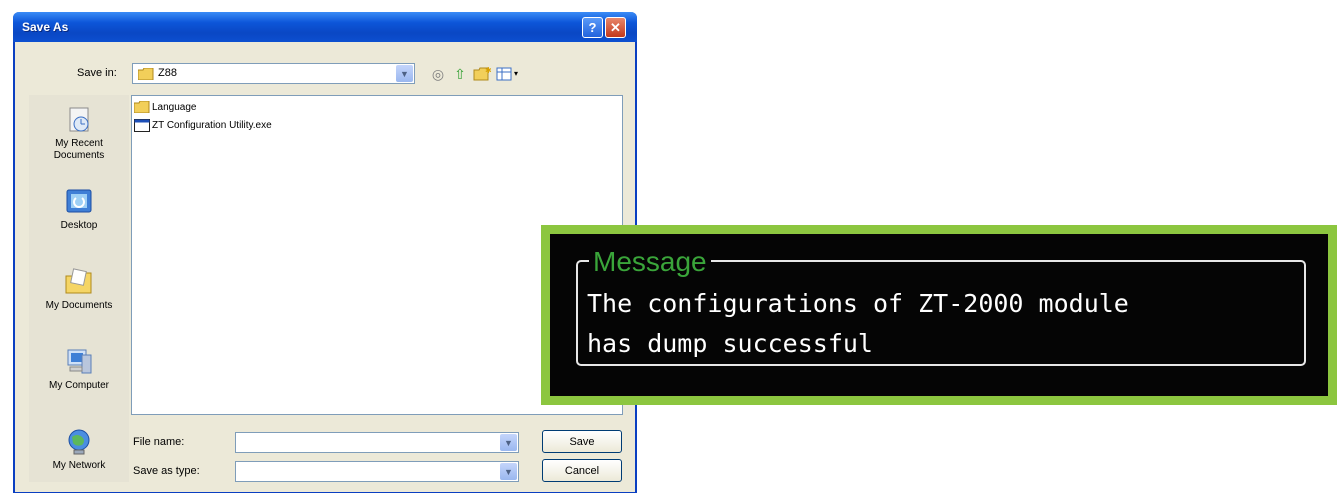 The image size is (1338, 493). What do you see at coordinates (142, 125) in the screenshot?
I see `application-icon` at bounding box center [142, 125].